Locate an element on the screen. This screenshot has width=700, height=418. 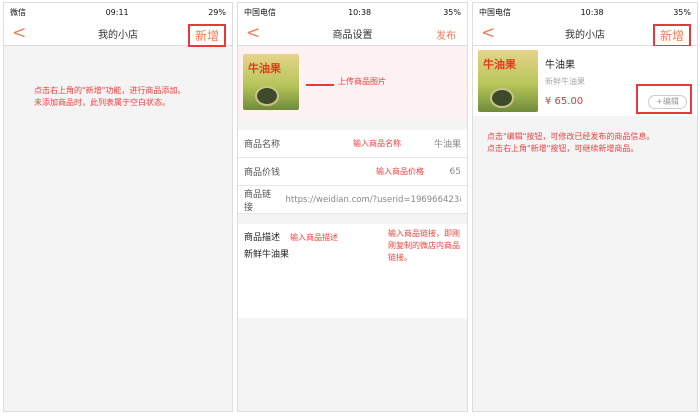
battery: 29% is located at coordinates (217, 12).